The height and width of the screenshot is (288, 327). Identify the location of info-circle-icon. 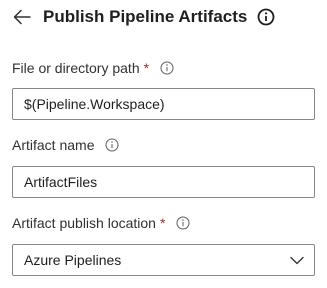
(266, 17).